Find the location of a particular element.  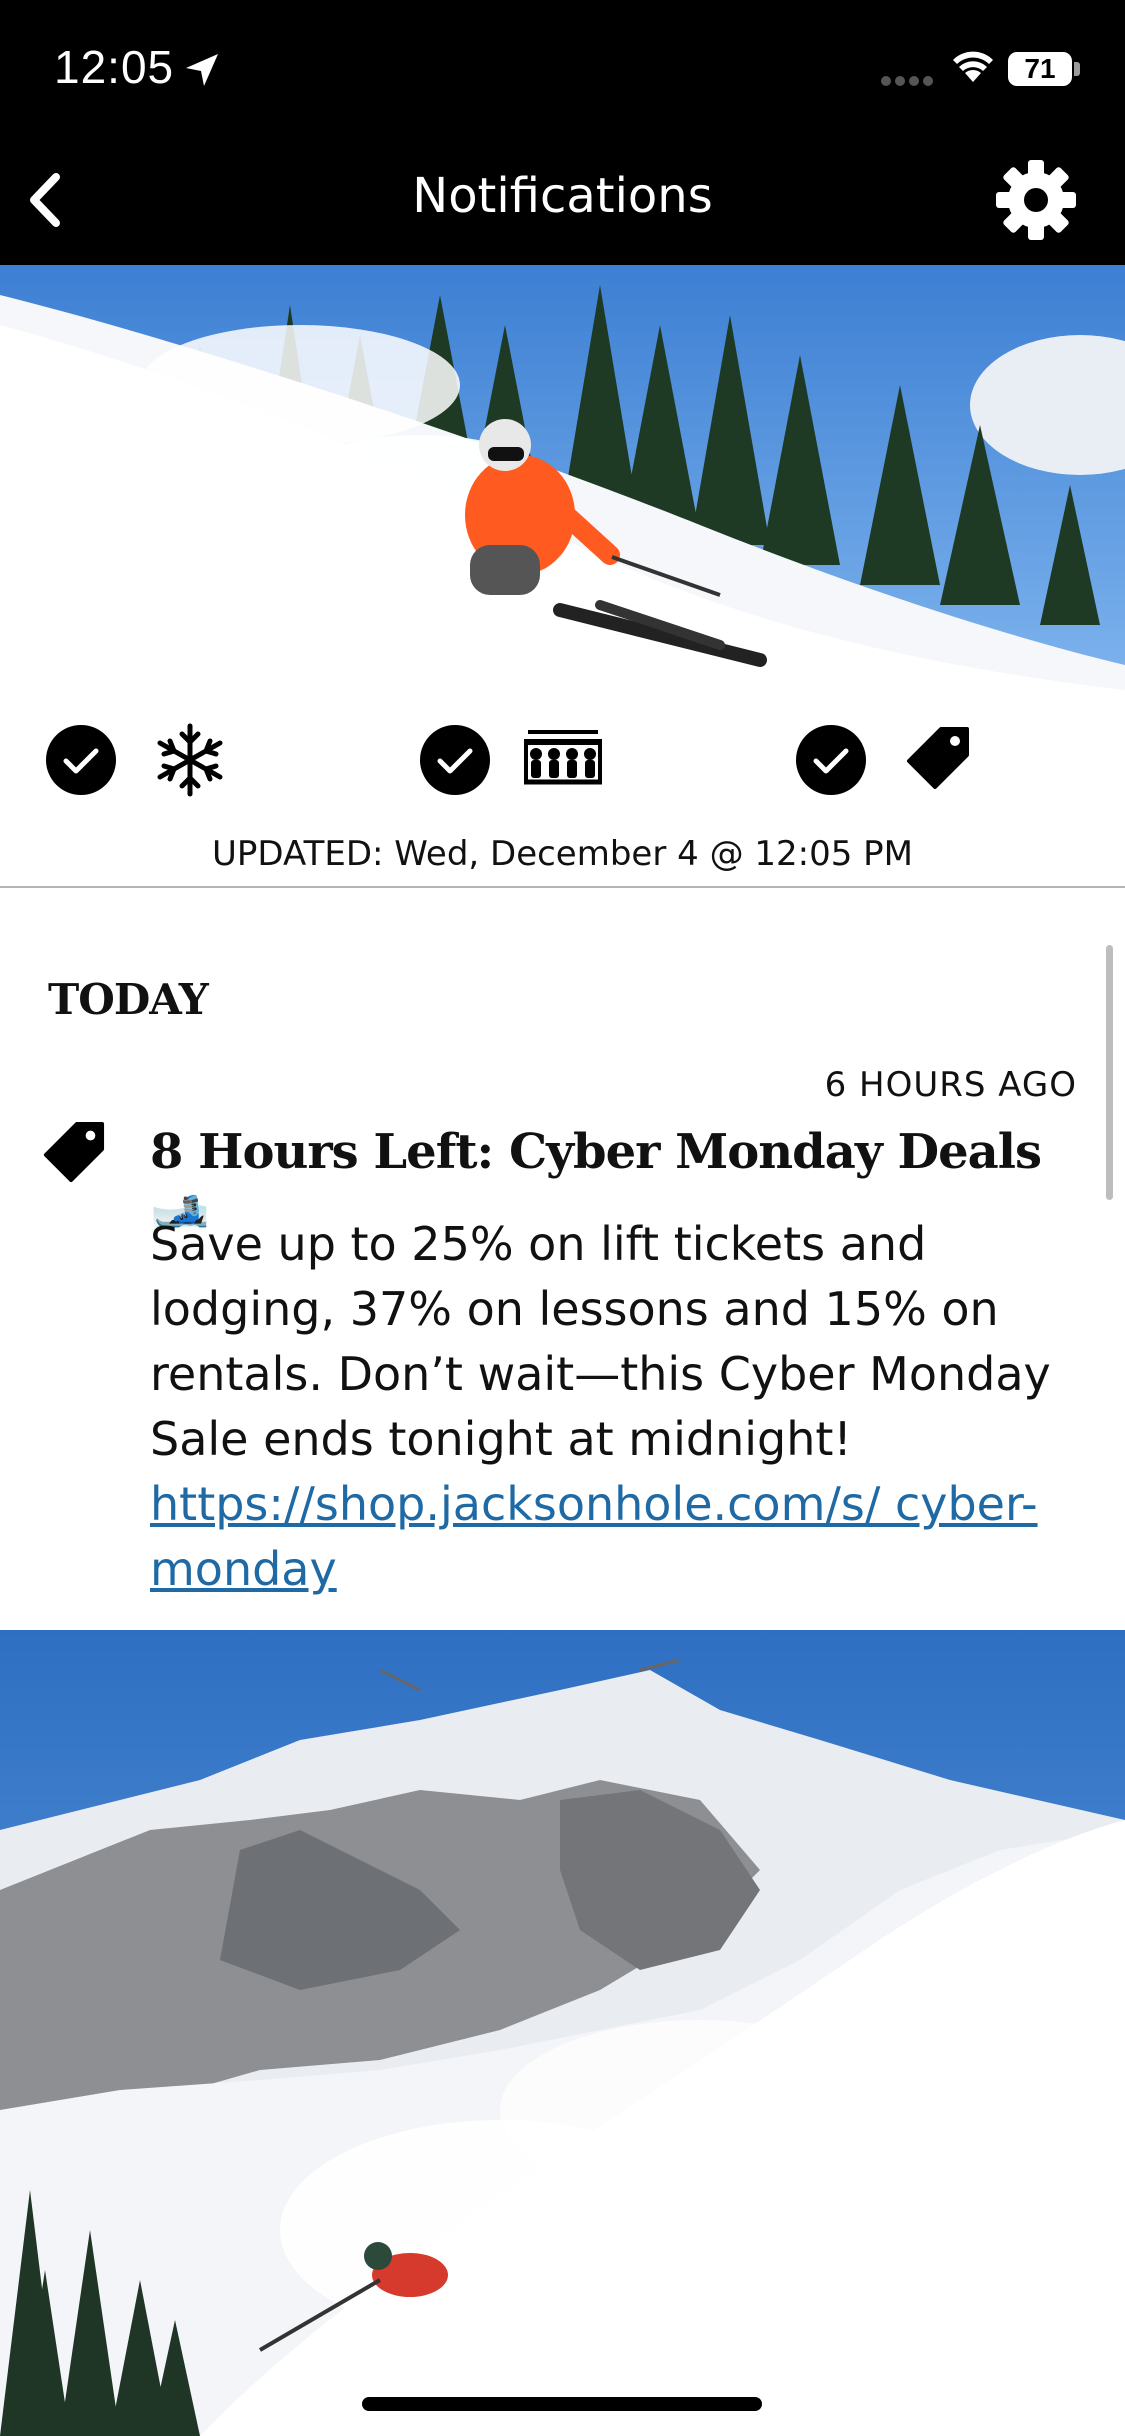

page-title: Notifications is located at coordinates (562, 196).